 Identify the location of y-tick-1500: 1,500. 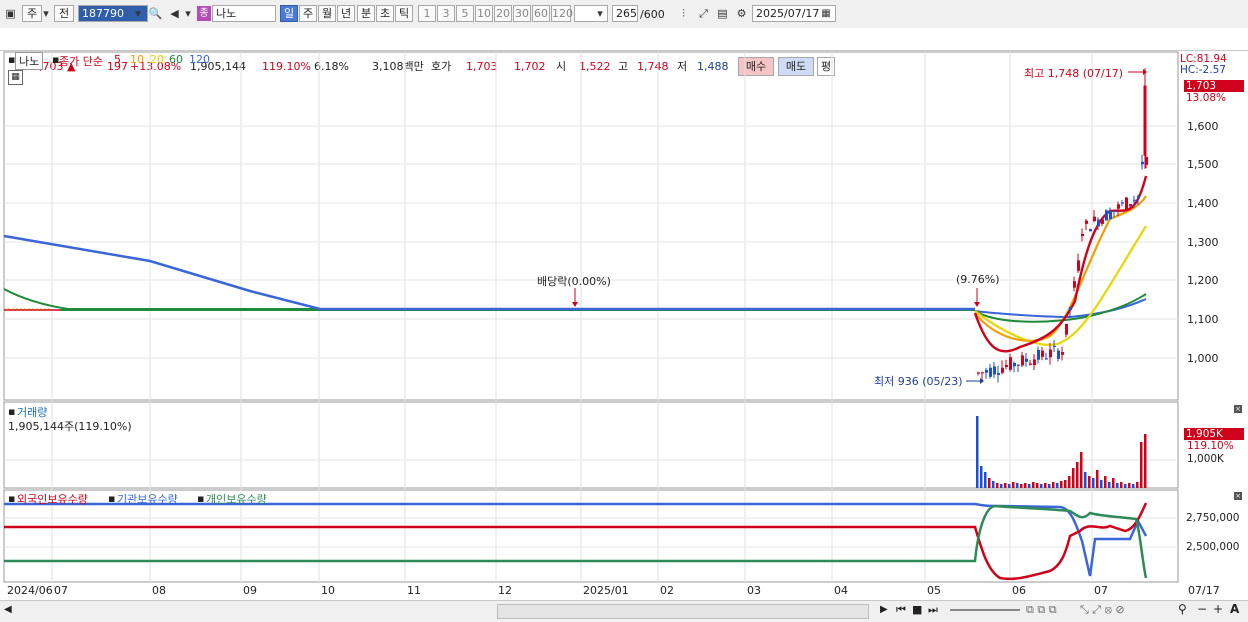
(1203, 164).